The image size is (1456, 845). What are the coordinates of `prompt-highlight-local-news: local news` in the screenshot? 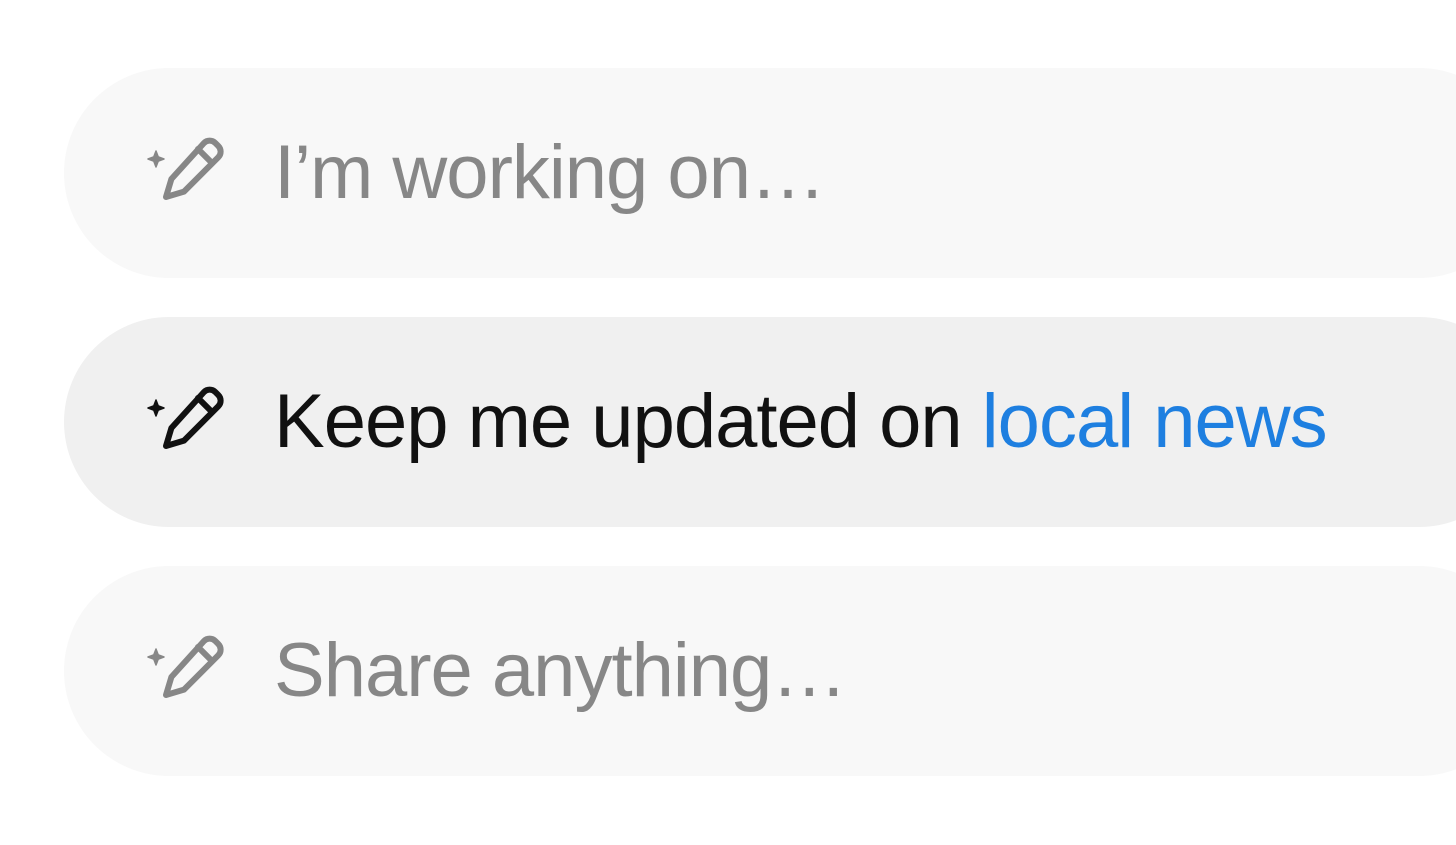 It's located at (1155, 421).